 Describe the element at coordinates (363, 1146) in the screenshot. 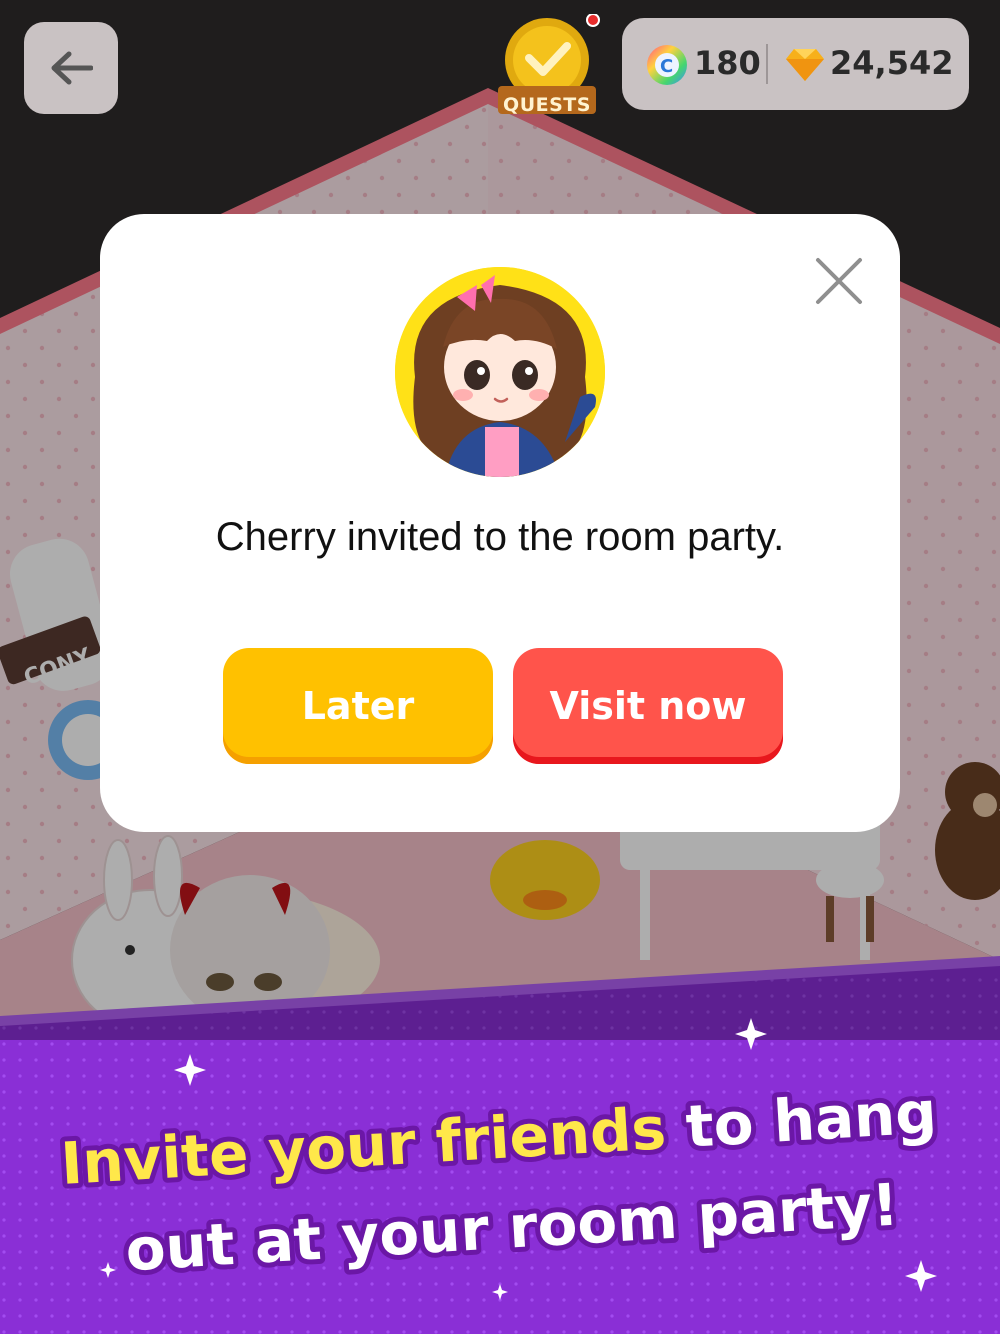

I see `promo-highlight: Invite your friends` at that location.